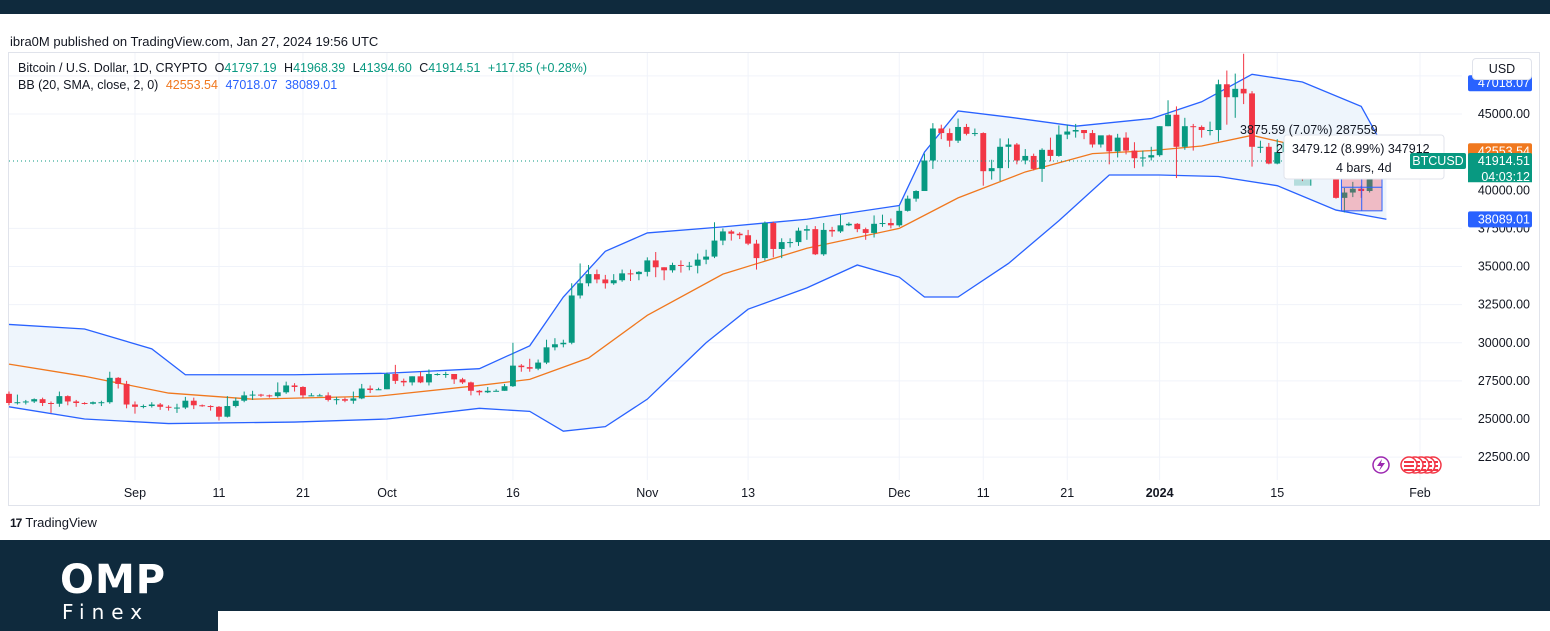 The width and height of the screenshot is (1550, 631). I want to click on bb-indicator-label: BB (20, SMA, close, 2, 0), so click(88, 85).